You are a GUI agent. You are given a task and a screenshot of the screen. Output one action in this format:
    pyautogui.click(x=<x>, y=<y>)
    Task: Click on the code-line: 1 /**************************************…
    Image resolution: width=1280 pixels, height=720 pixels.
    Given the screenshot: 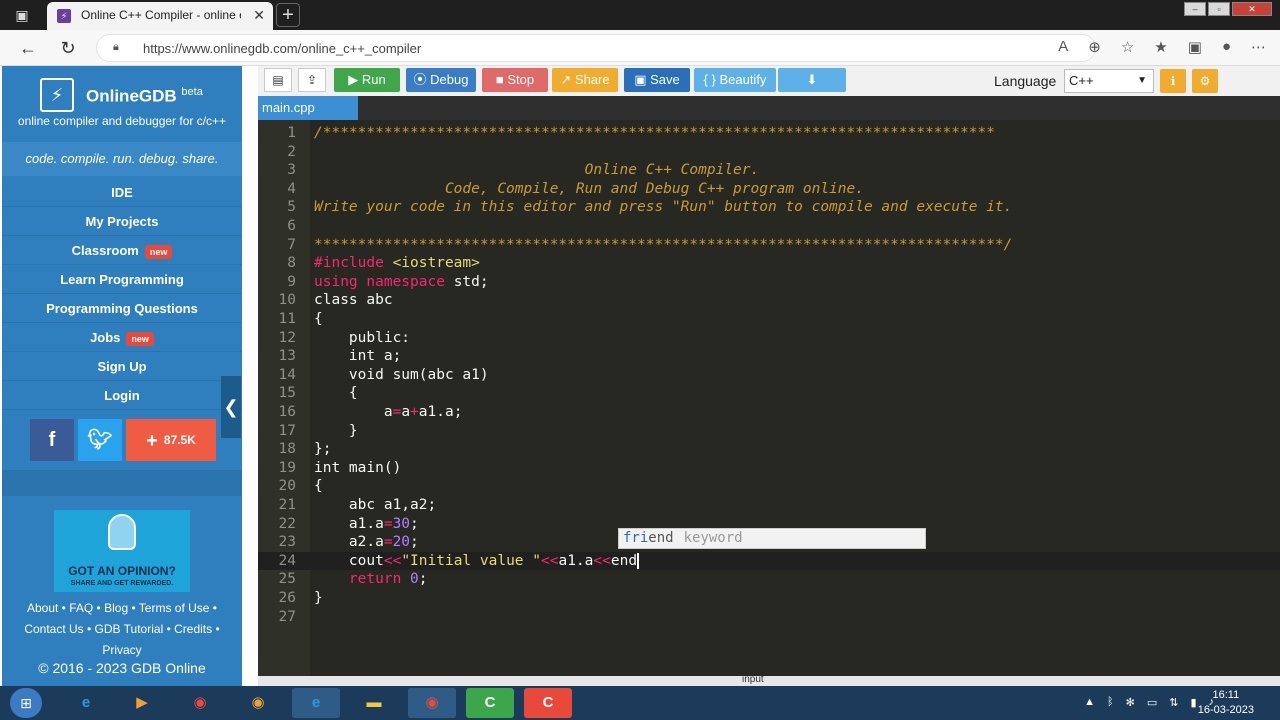 What is the action you would take?
    pyautogui.click(x=769, y=133)
    